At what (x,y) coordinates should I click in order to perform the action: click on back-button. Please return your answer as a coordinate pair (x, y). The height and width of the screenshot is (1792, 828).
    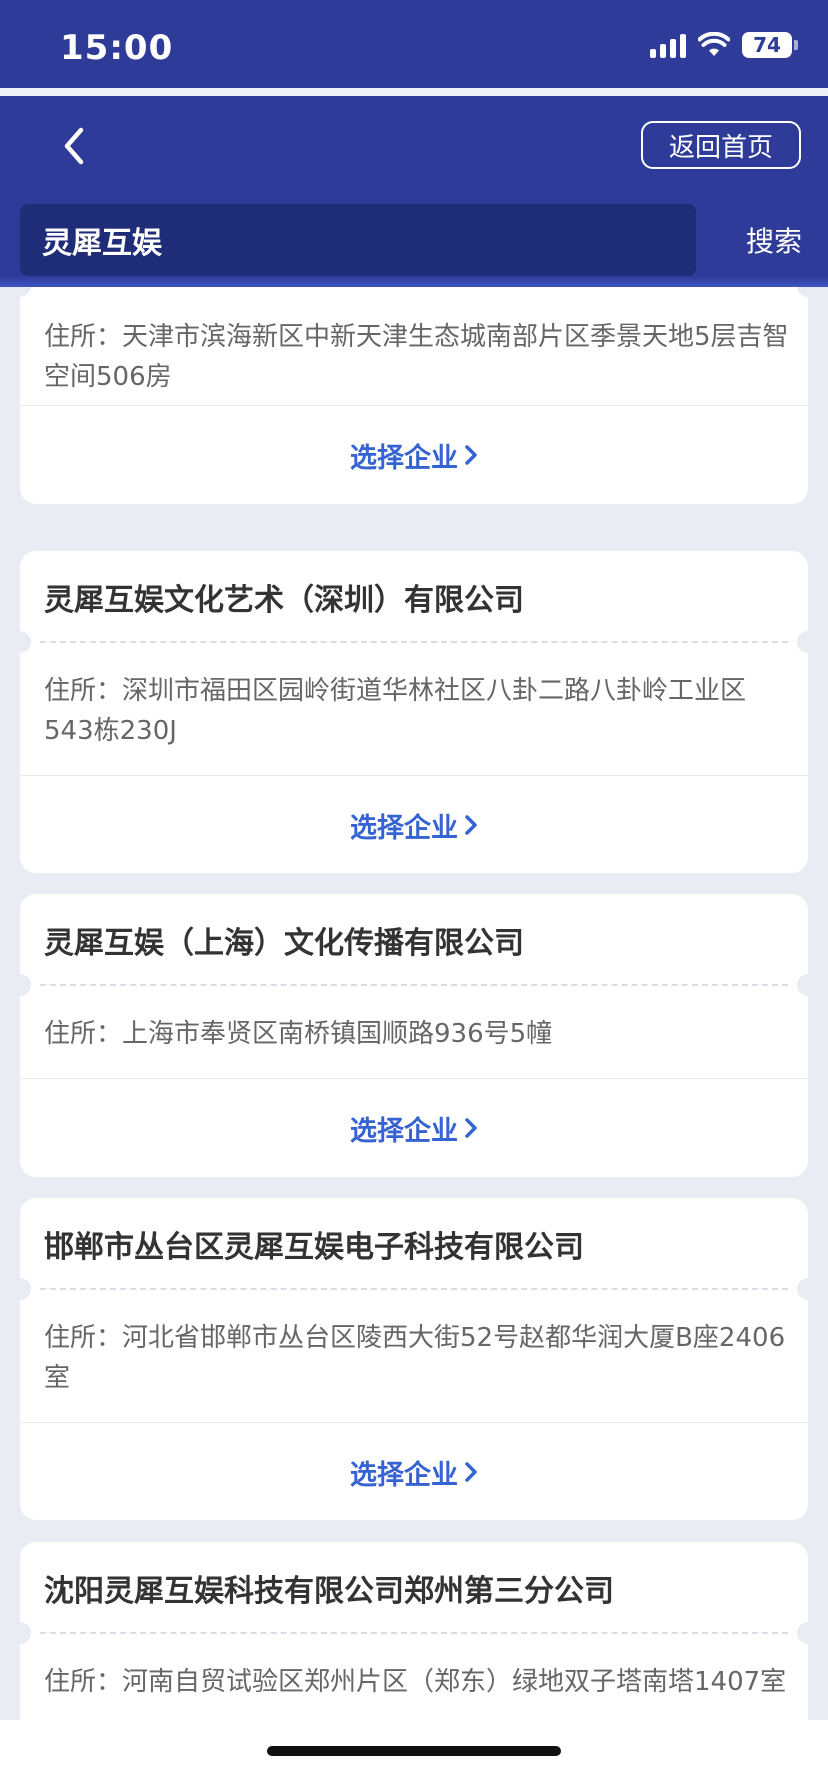
    Looking at the image, I should click on (74, 146).